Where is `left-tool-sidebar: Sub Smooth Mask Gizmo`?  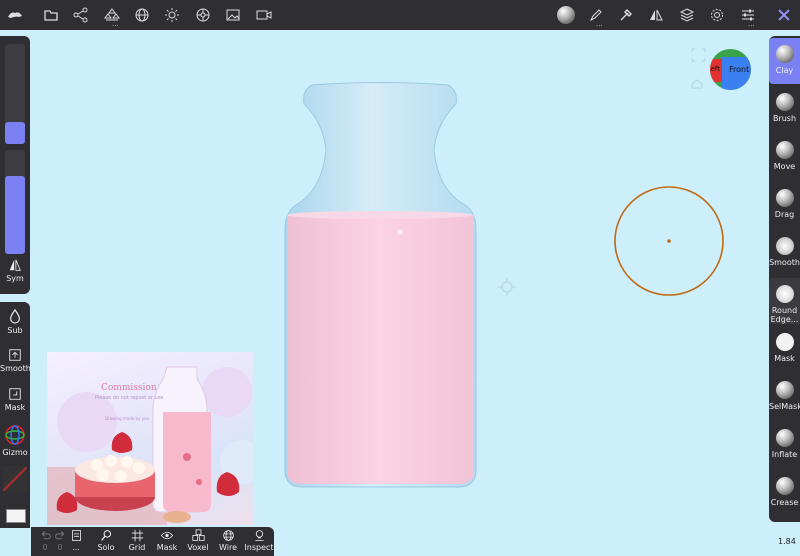
left-tool-sidebar: Sub Smooth Mask Gizmo is located at coordinates (15, 415).